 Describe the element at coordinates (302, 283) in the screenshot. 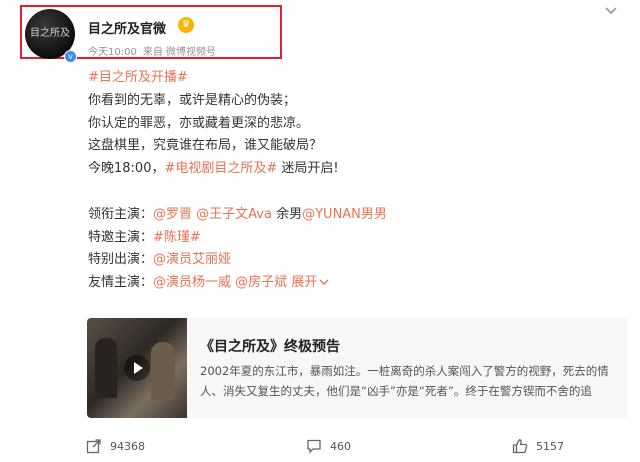

I see `expand-label: 展开` at that location.